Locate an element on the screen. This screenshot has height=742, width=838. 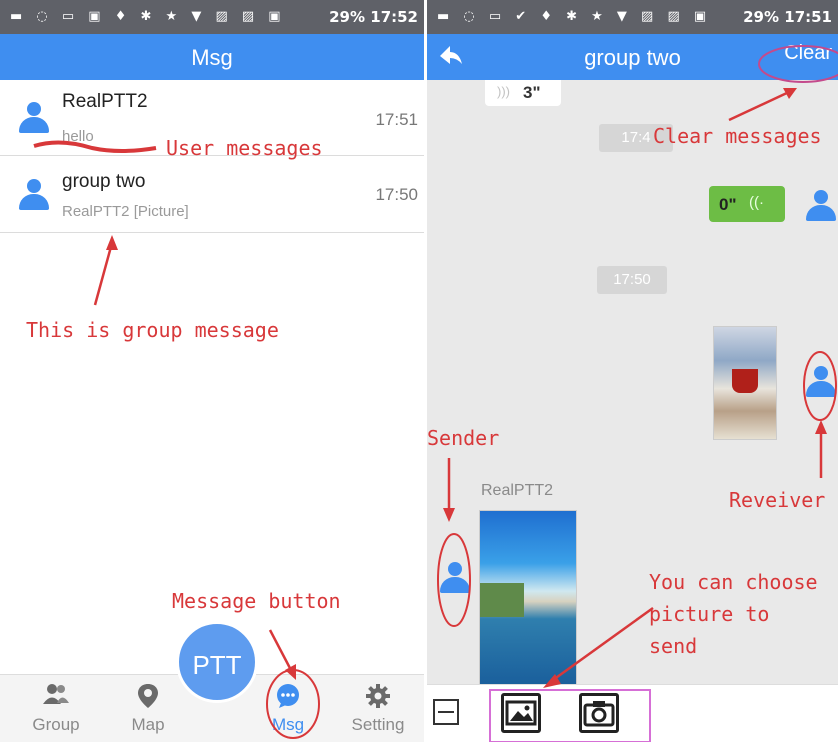
page-title: Msg is located at coordinates (212, 57).